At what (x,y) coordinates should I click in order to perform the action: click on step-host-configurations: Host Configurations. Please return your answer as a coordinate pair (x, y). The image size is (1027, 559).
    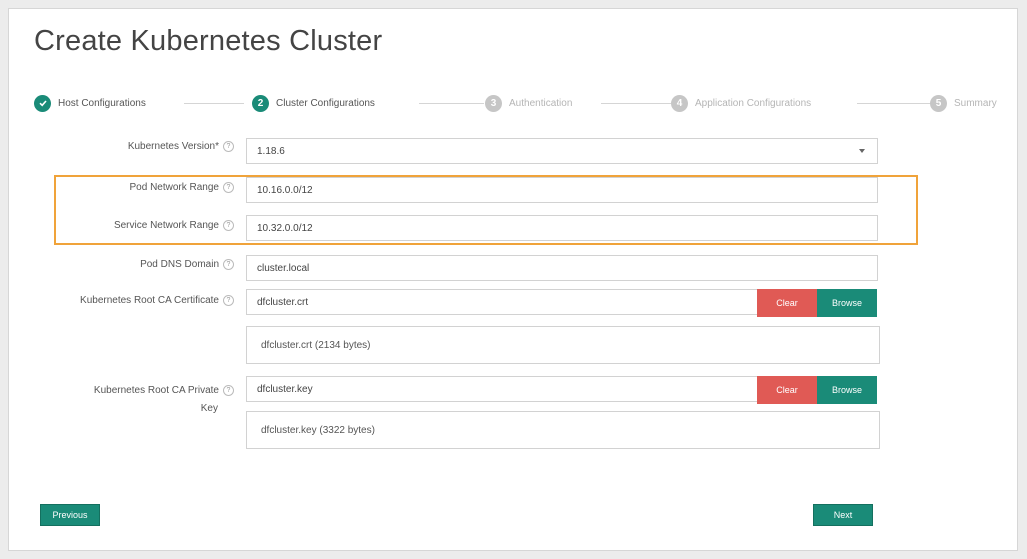
    Looking at the image, I should click on (90, 103).